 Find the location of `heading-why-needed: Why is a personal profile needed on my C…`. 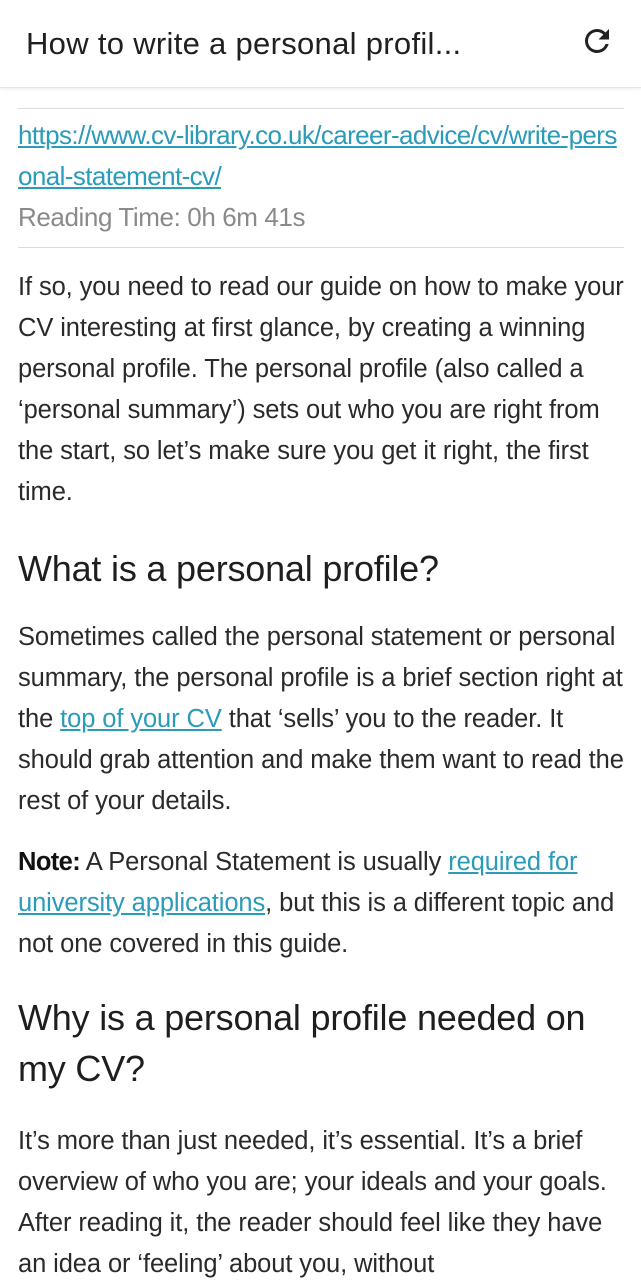

heading-why-needed: Why is a personal profile needed on my C… is located at coordinates (302, 1043).